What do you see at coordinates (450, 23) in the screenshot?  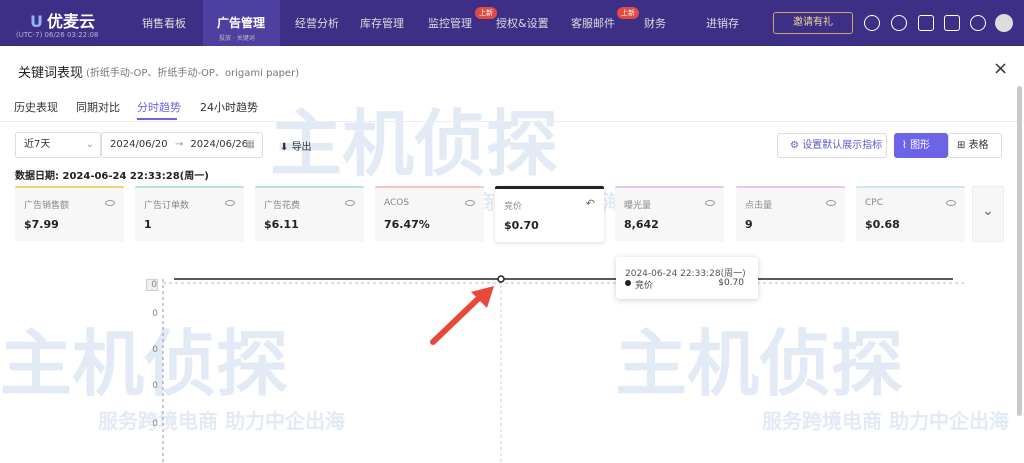 I see `nav-item-monitoring: 监控管理` at bounding box center [450, 23].